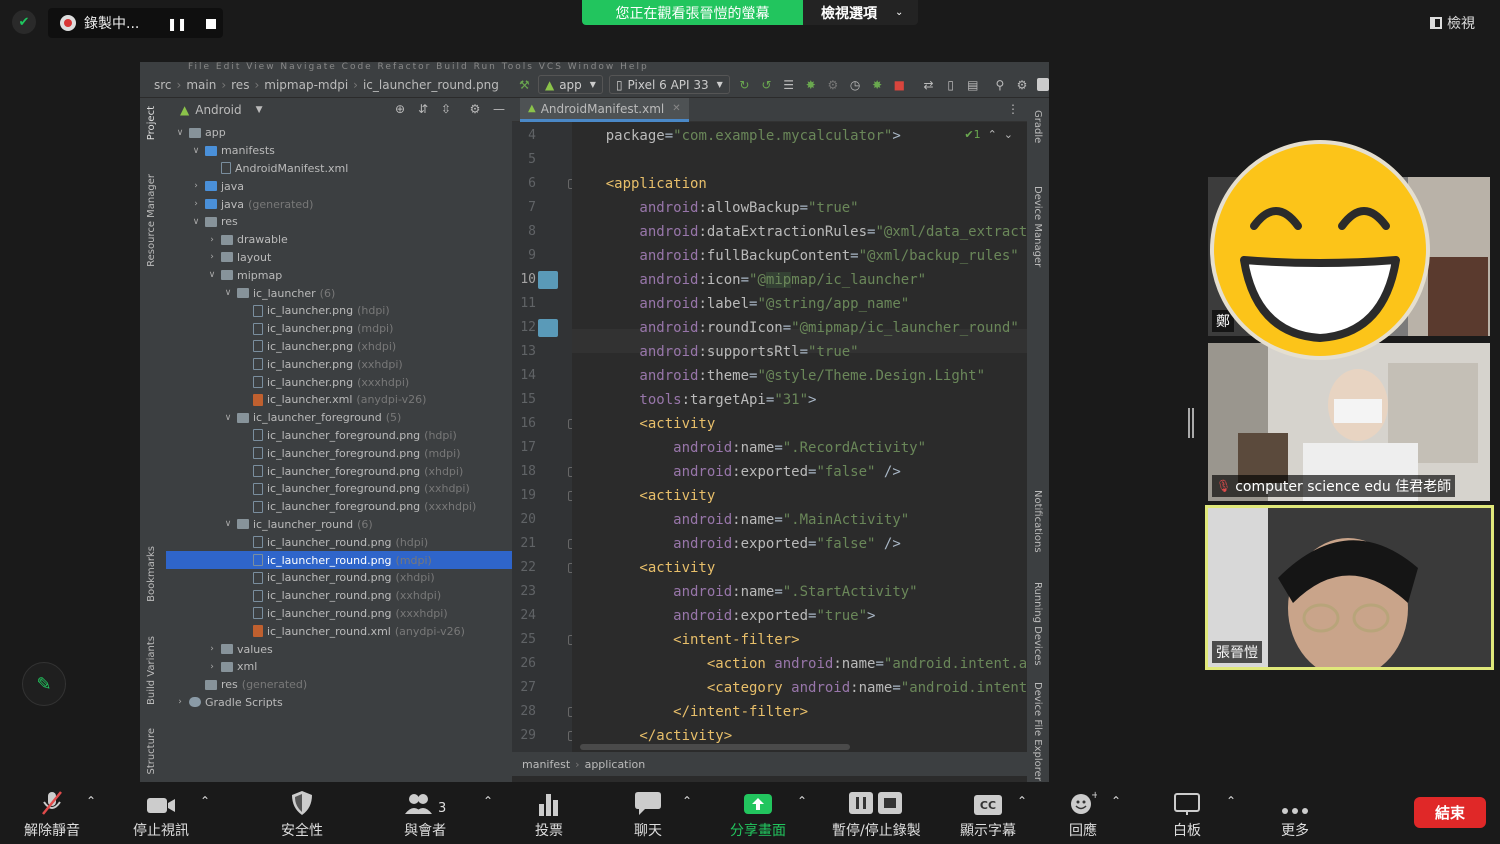 Image resolution: width=1500 pixels, height=844 pixels. What do you see at coordinates (423, 110) in the screenshot?
I see `expand-all-icon: ⇵` at bounding box center [423, 110].